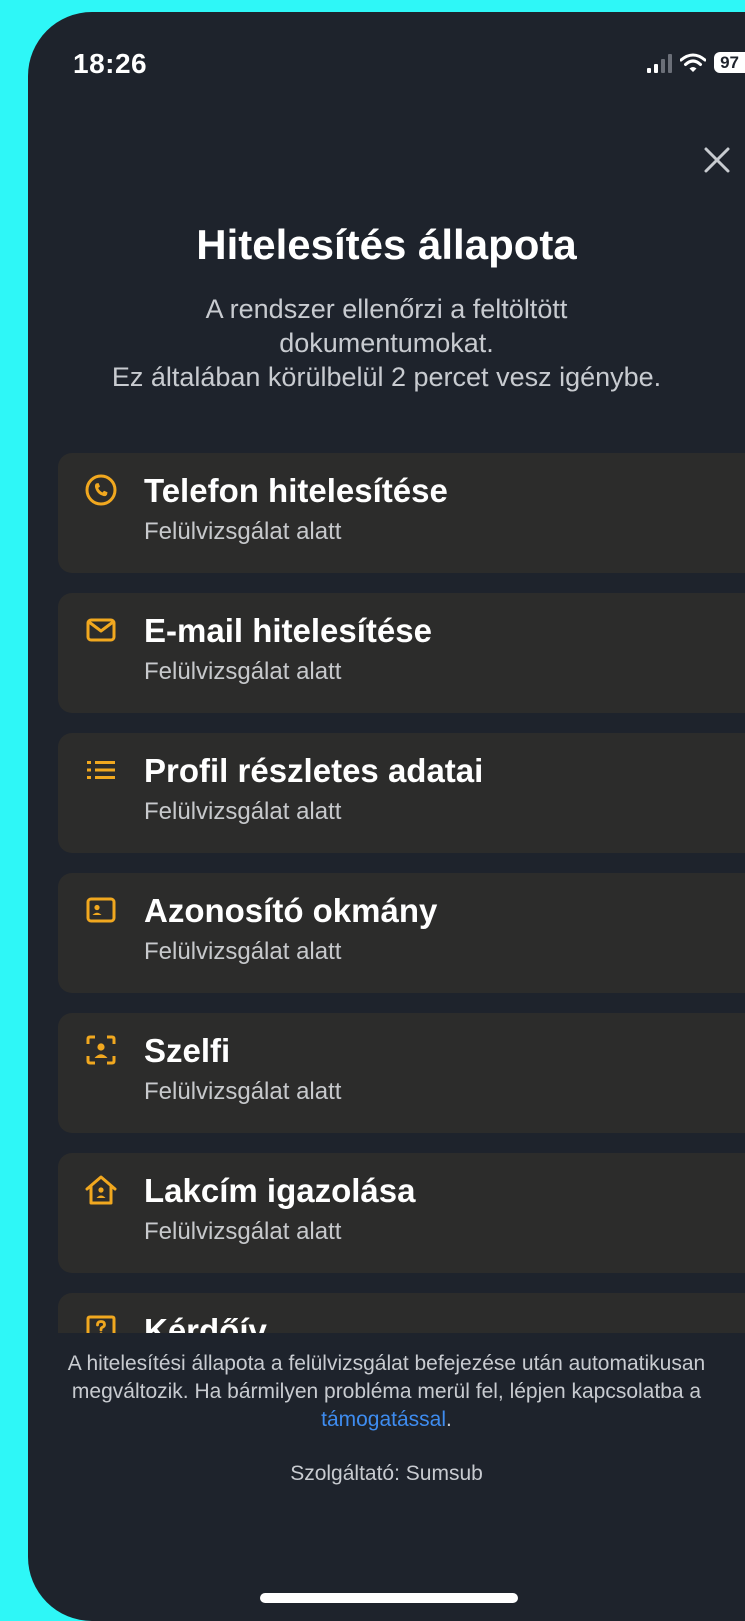 Image resolution: width=745 pixels, height=1621 pixels. I want to click on wifi-icon, so click(693, 62).